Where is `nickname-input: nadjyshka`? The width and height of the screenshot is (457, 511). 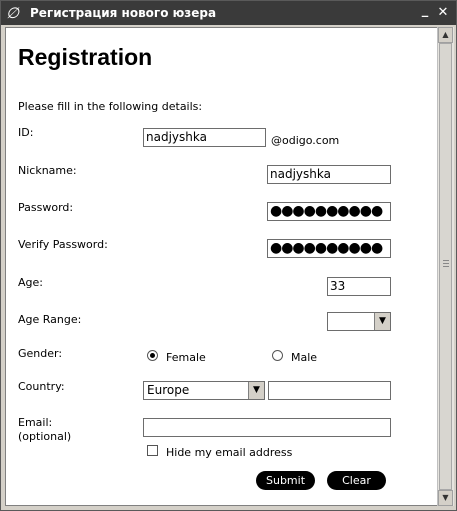 nickname-input: nadjyshka is located at coordinates (329, 174).